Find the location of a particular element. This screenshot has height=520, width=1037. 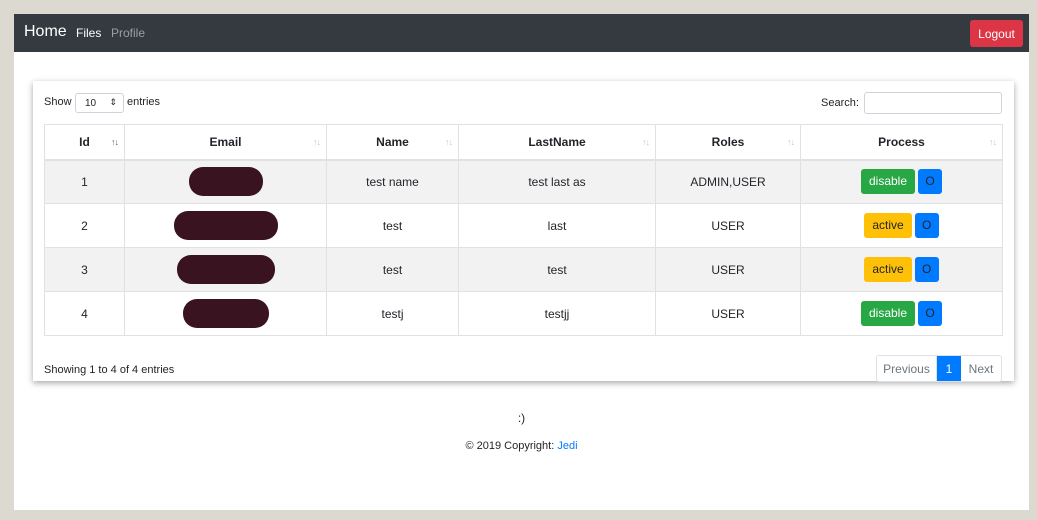

table-row: 4 testj testjj USER disable O is located at coordinates (523, 313).